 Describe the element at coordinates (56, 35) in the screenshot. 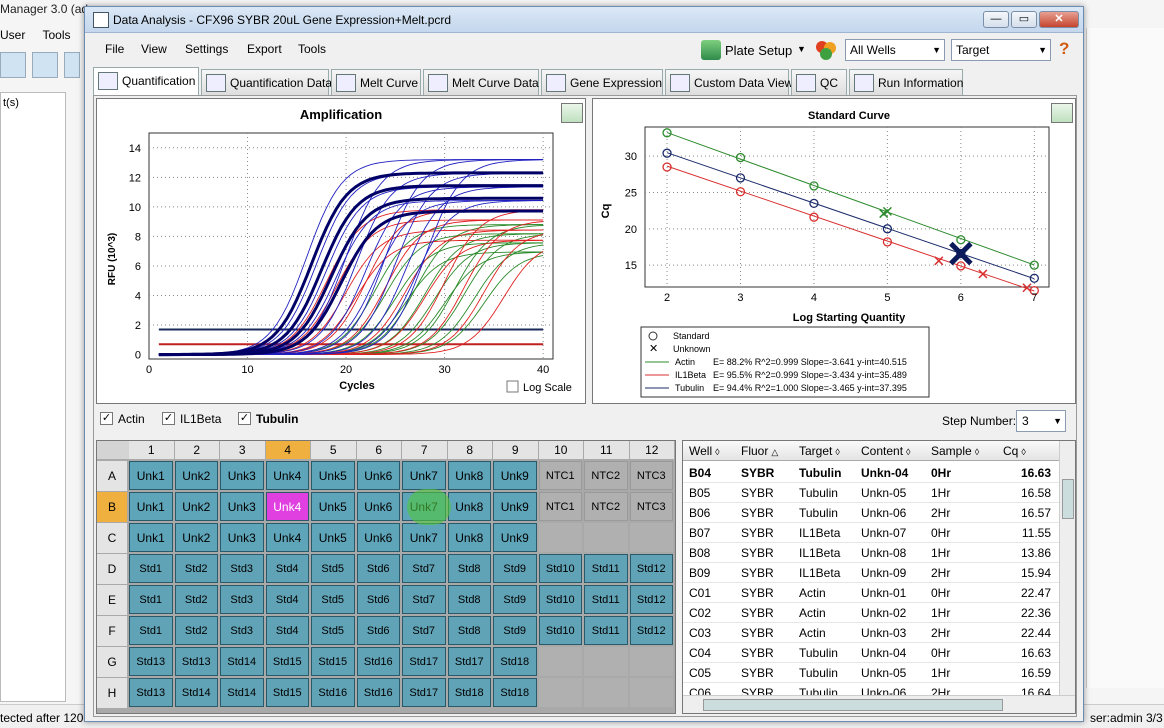

I see `background-menu-tools: Tools` at that location.